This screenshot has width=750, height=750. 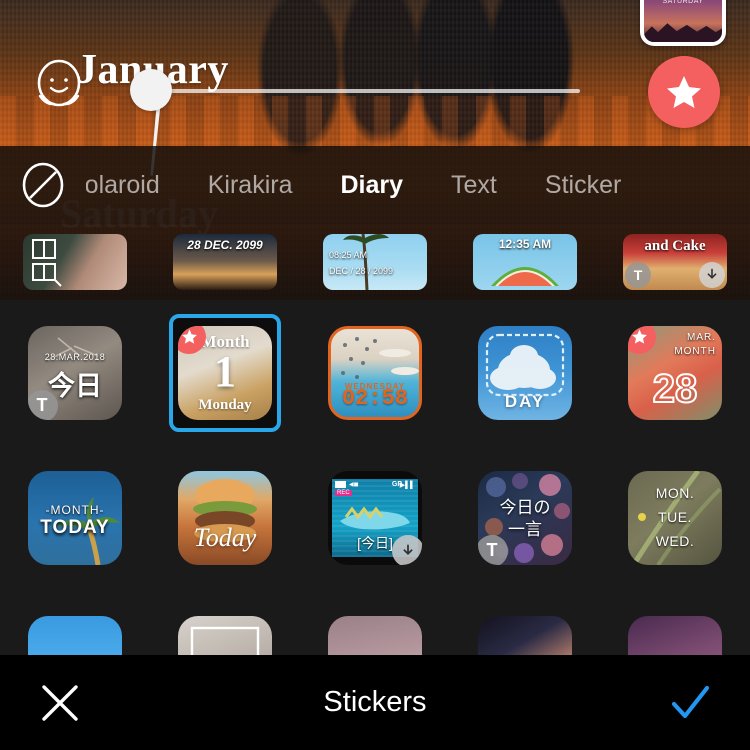 What do you see at coordinates (343, 492) in the screenshot?
I see `tile-8-line1: REC` at bounding box center [343, 492].